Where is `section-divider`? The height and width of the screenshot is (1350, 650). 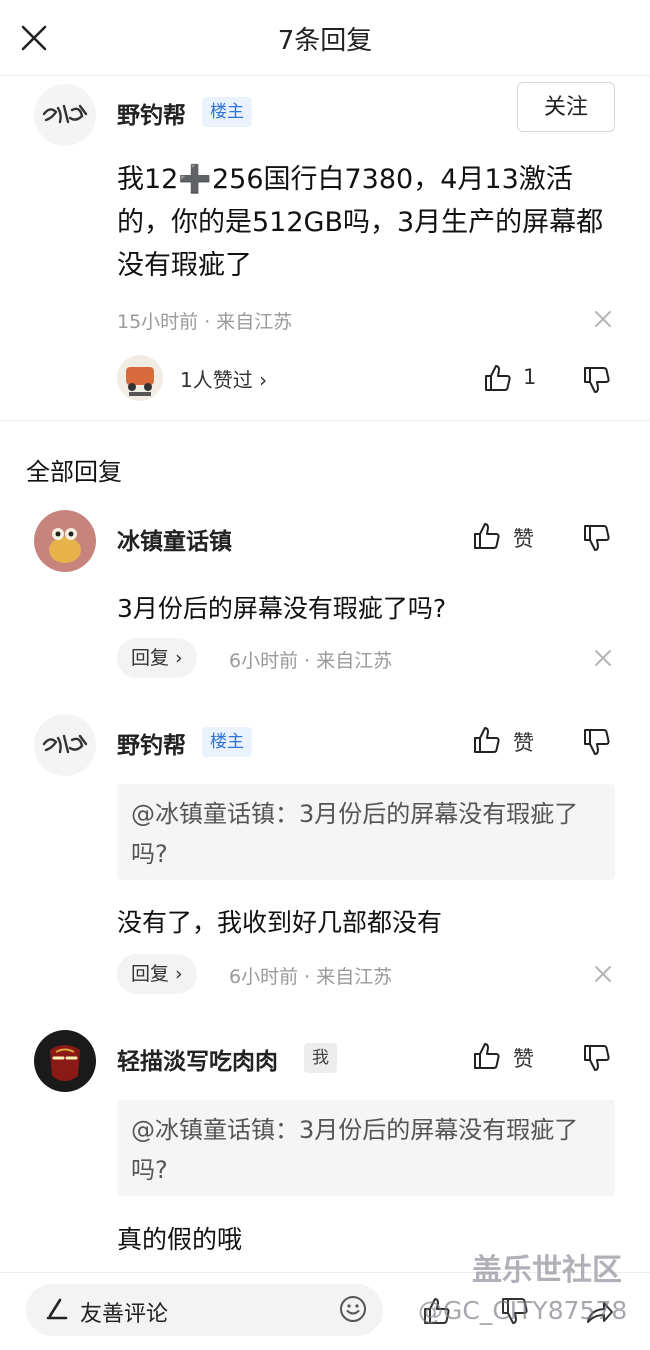
section-divider is located at coordinates (325, 420).